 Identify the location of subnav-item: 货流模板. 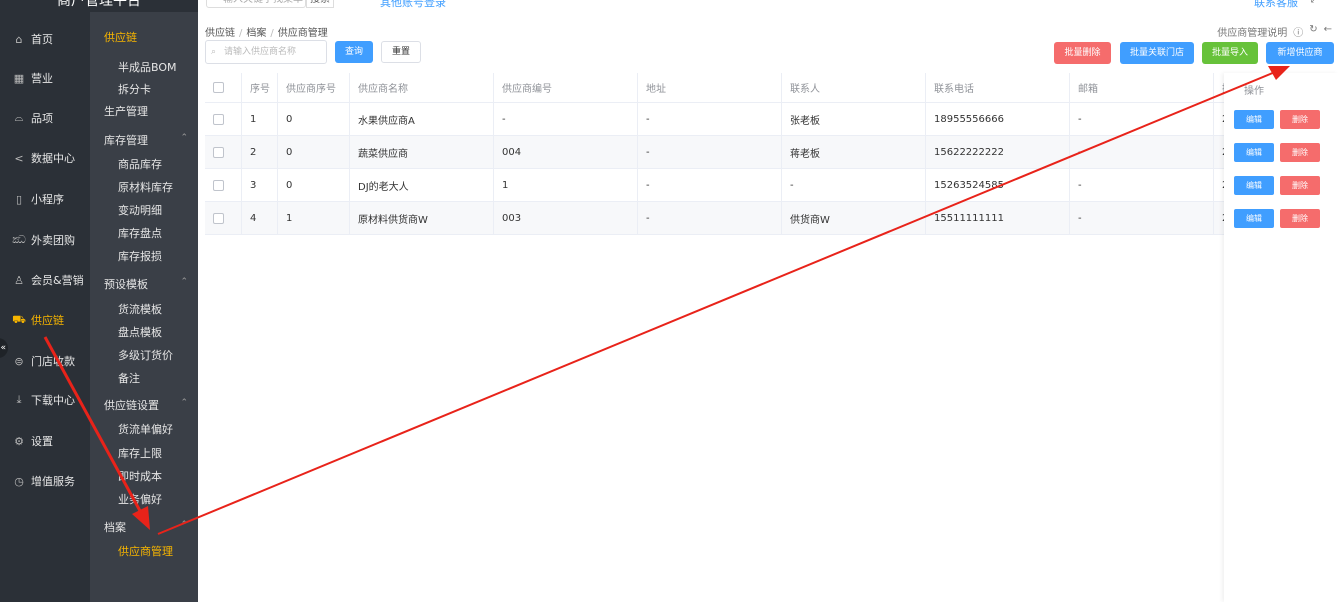
(140, 309).